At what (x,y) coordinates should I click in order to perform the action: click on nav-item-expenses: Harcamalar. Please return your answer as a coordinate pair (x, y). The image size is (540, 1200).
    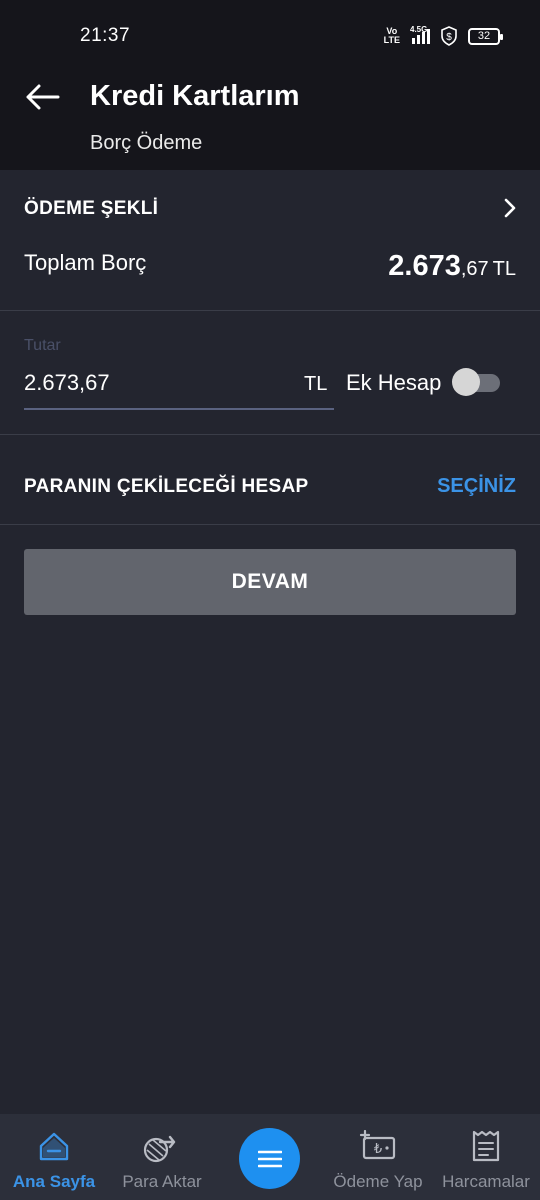
    Looking at the image, I should click on (486, 1157).